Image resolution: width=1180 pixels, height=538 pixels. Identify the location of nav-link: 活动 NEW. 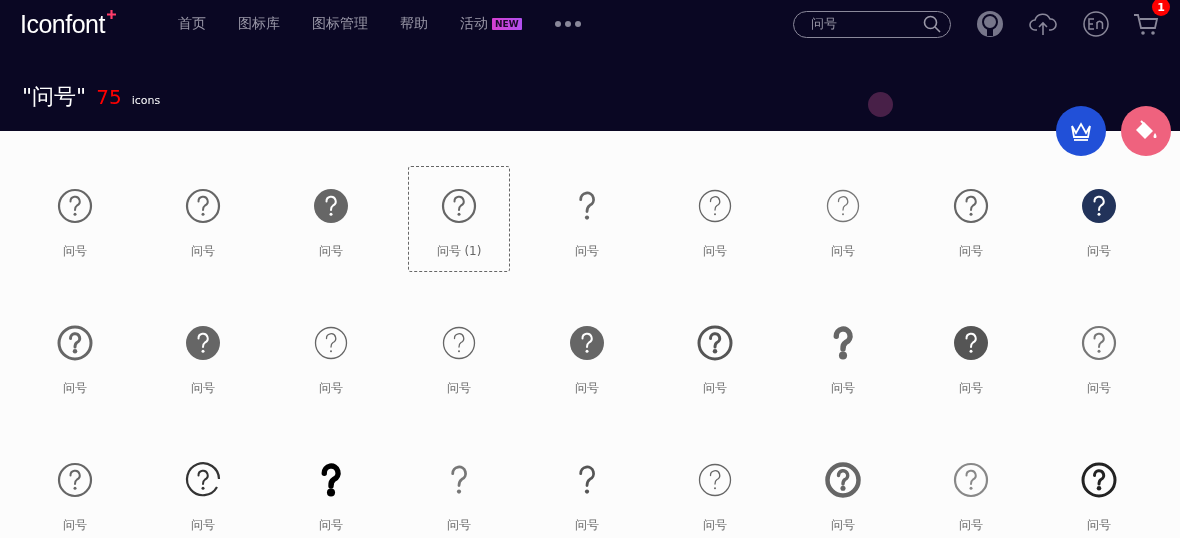
(490, 24).